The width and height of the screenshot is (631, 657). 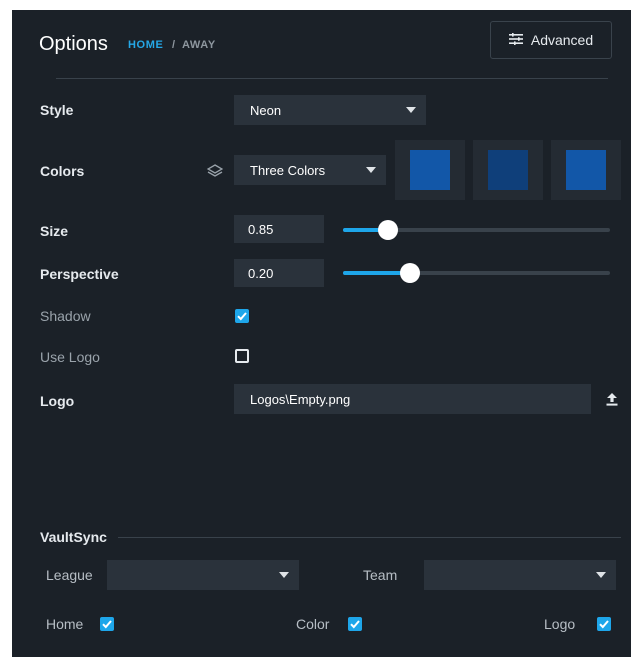 I want to click on logo-sync-label: Logo, so click(x=560, y=624).